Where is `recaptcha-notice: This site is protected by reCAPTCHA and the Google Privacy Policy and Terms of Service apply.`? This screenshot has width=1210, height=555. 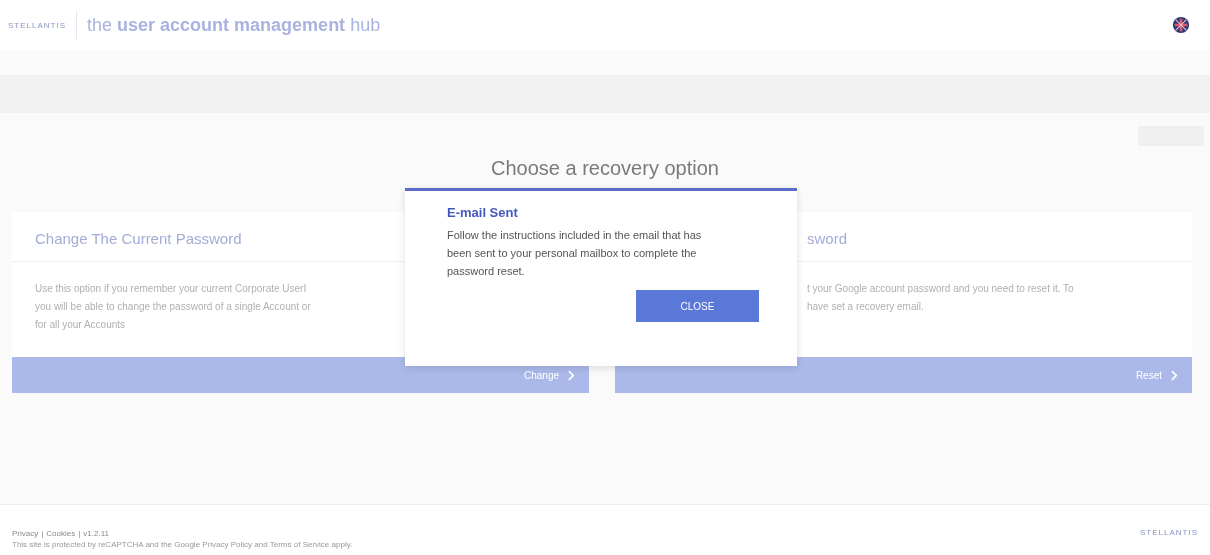 recaptcha-notice: This site is protected by reCAPTCHA and the Google Privacy Policy and Terms of Service apply. is located at coordinates (182, 544).